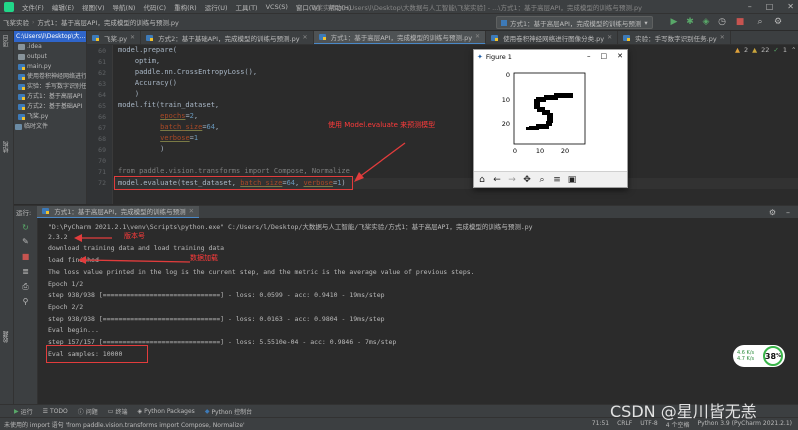  Describe the element at coordinates (25, 227) in the screenshot. I see `rerun-icon: ↻` at that location.